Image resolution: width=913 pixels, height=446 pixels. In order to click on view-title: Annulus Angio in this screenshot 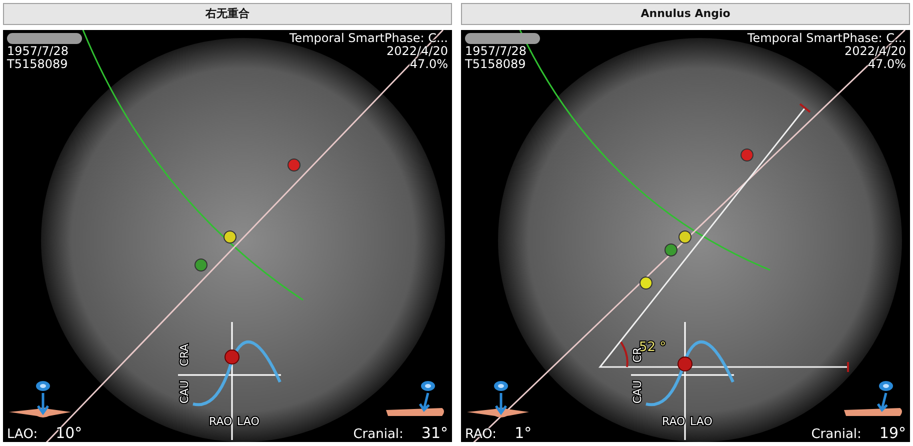, I will do `click(685, 14)`.